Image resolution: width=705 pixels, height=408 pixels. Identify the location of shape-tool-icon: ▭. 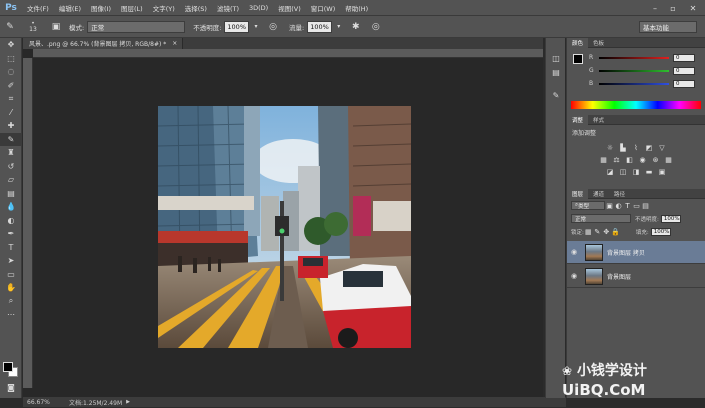
(11, 275).